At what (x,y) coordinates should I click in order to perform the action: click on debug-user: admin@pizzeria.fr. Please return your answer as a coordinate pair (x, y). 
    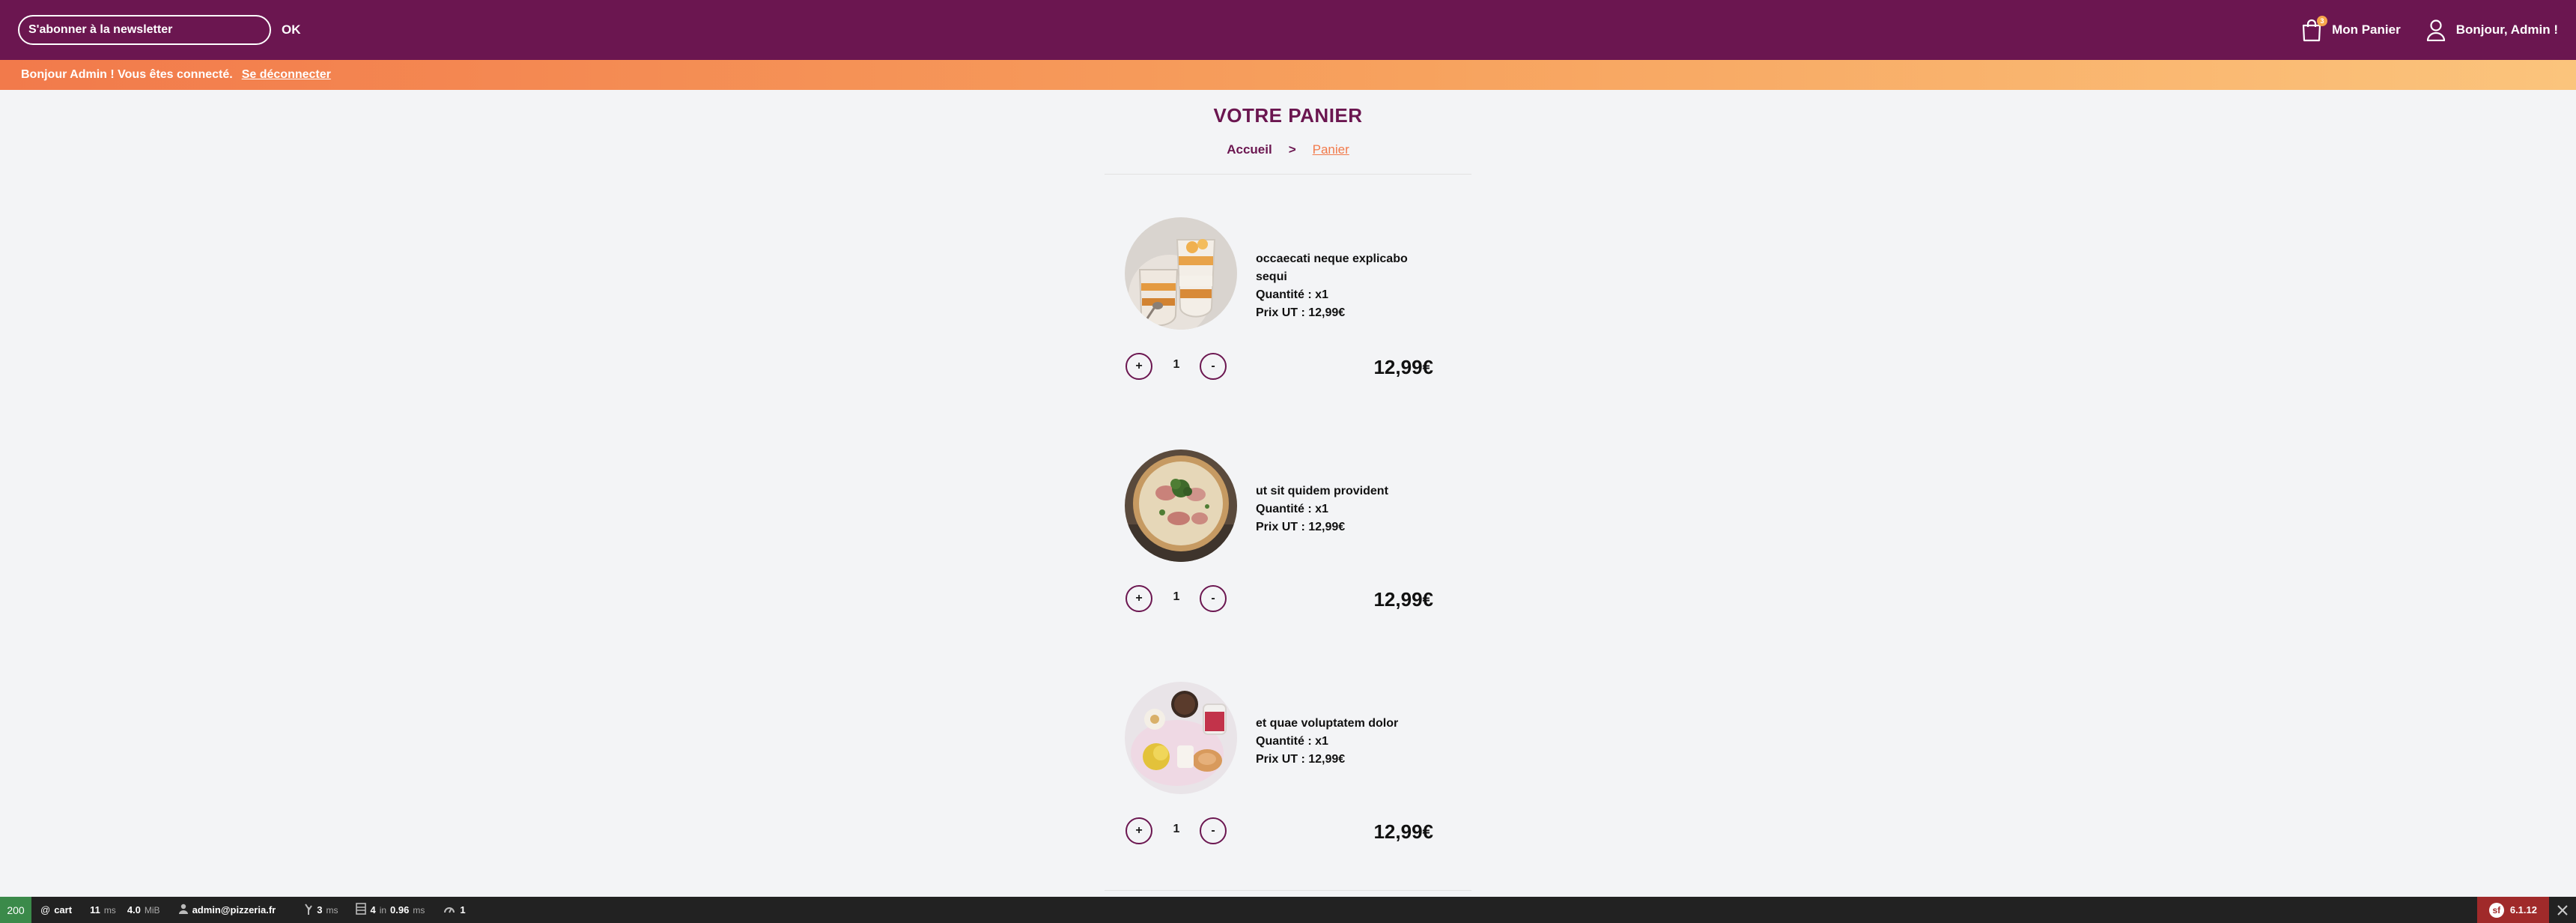
    Looking at the image, I should click on (227, 910).